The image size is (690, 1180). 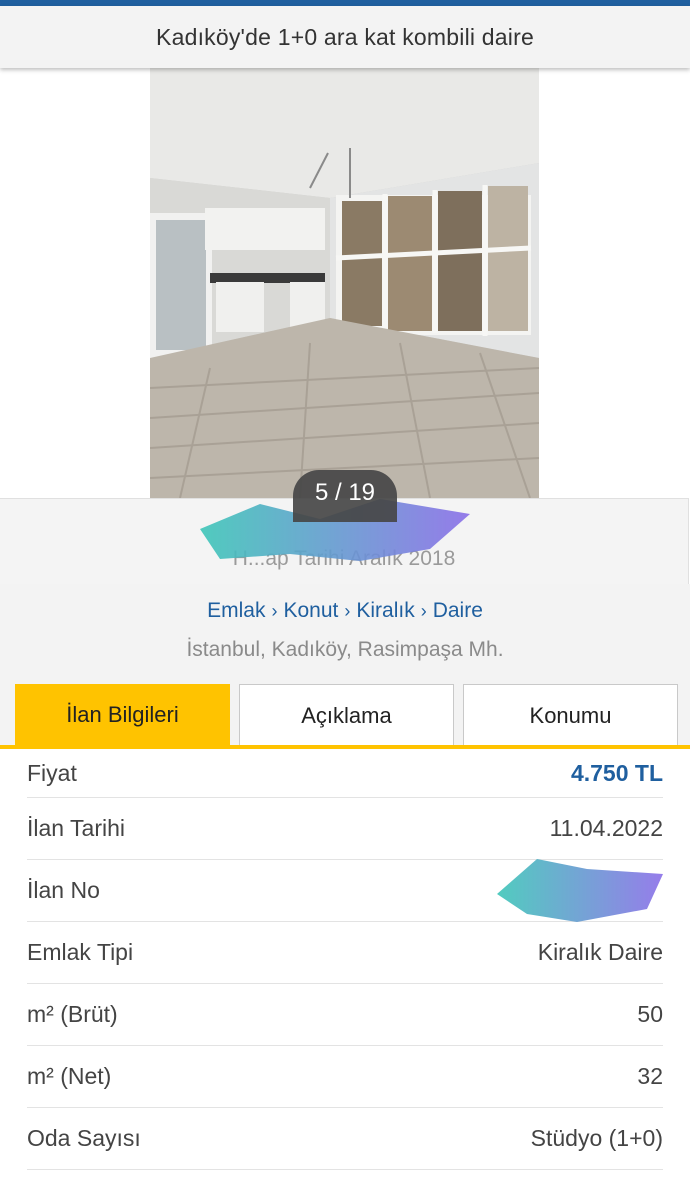 I want to click on tab-label: Açıklama, so click(x=346, y=715).